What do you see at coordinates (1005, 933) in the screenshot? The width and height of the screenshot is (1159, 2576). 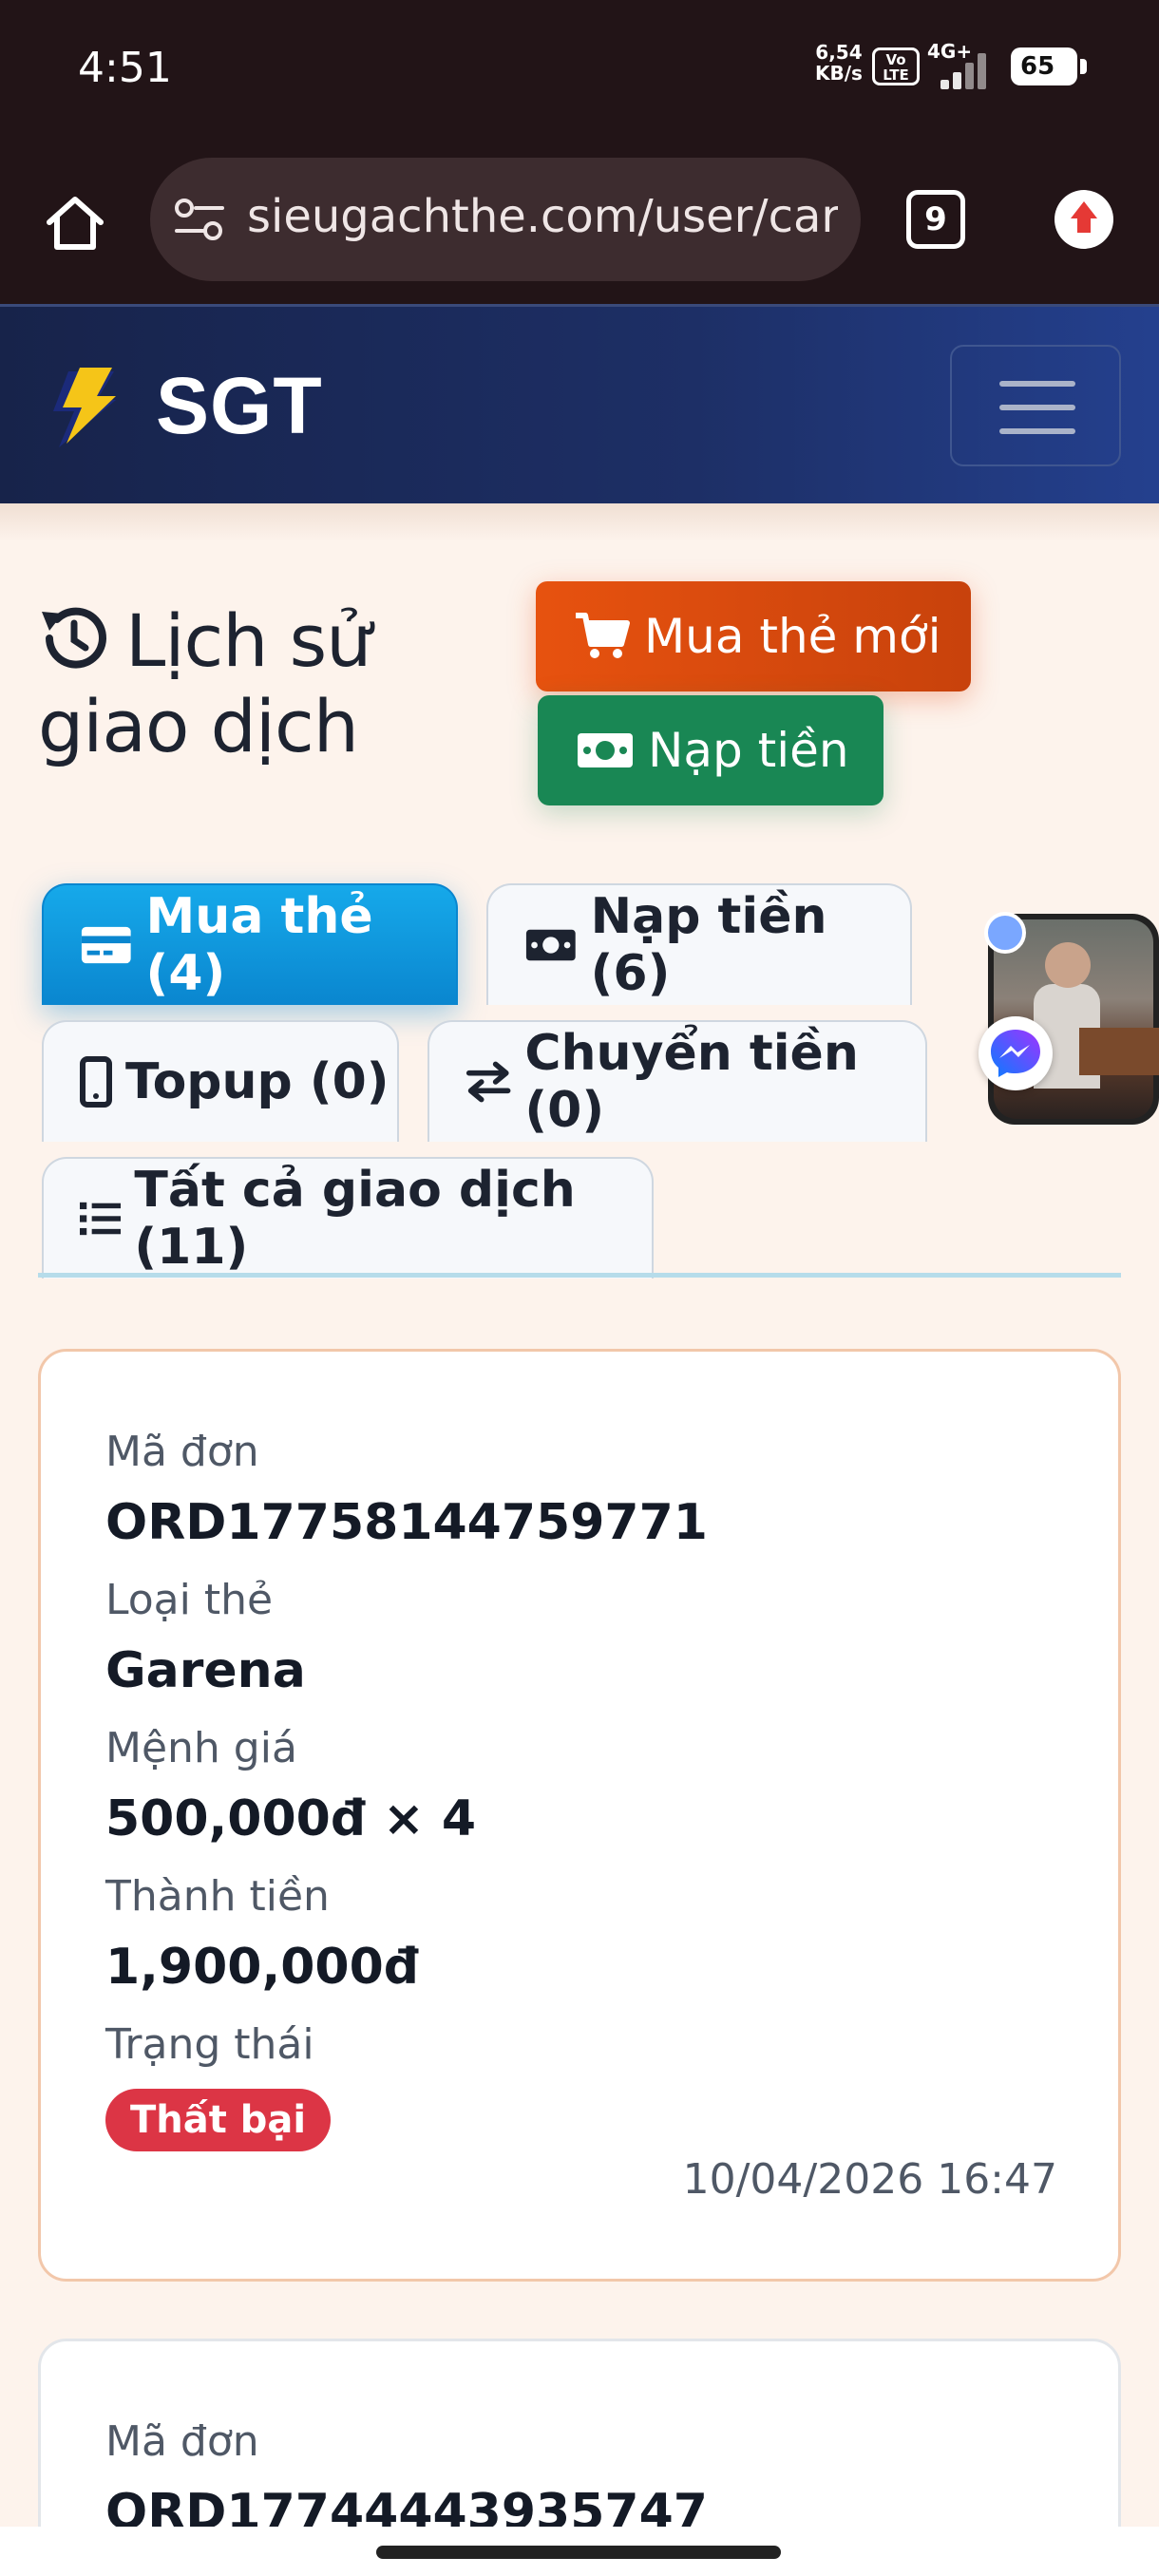 I see `online-indicator` at bounding box center [1005, 933].